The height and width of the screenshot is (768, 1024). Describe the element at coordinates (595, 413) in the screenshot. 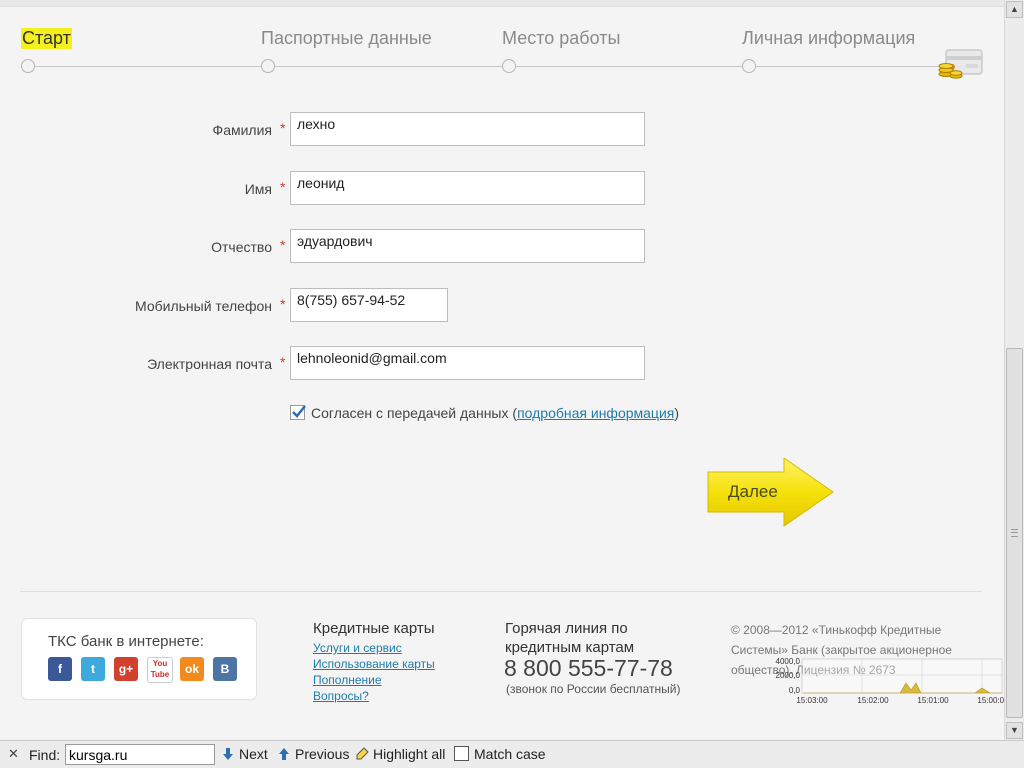

I see `consent-details-link: подробная информация` at that location.